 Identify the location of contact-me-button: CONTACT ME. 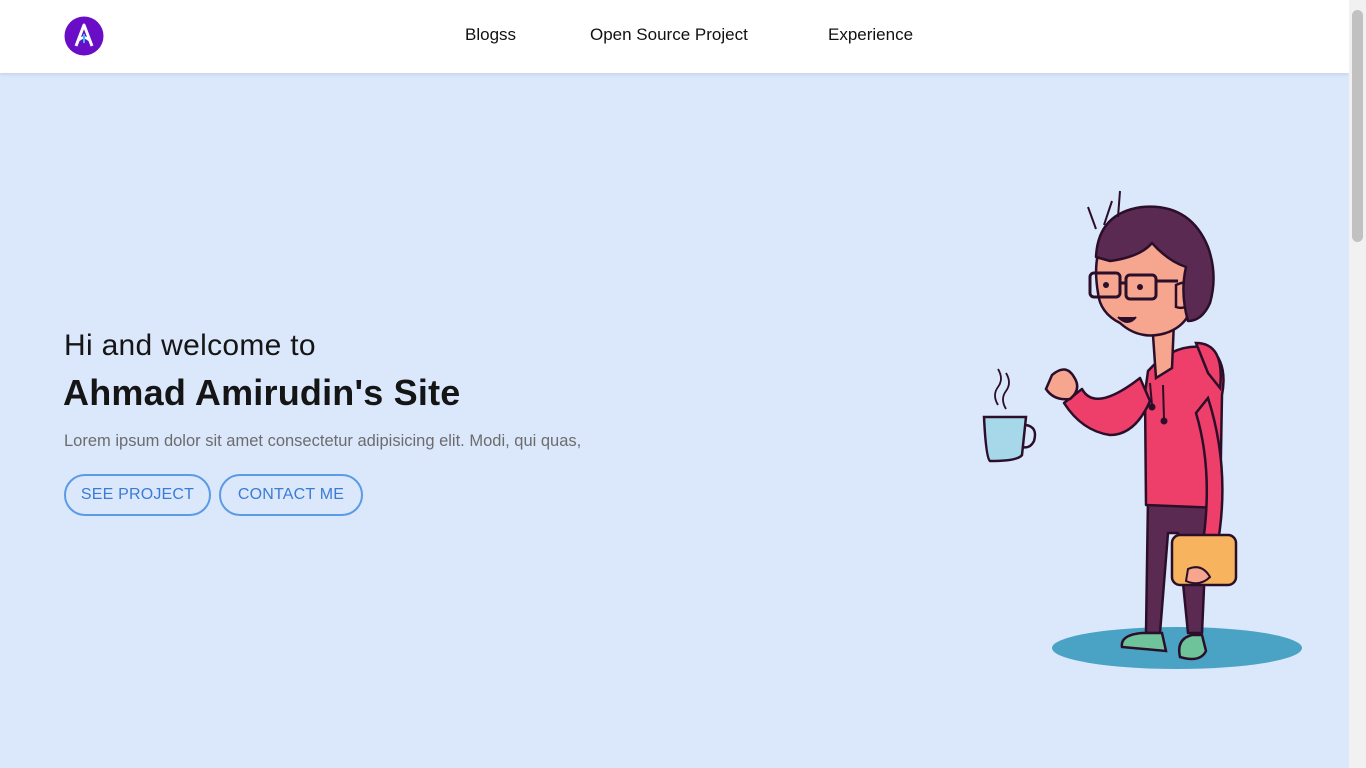
(291, 495).